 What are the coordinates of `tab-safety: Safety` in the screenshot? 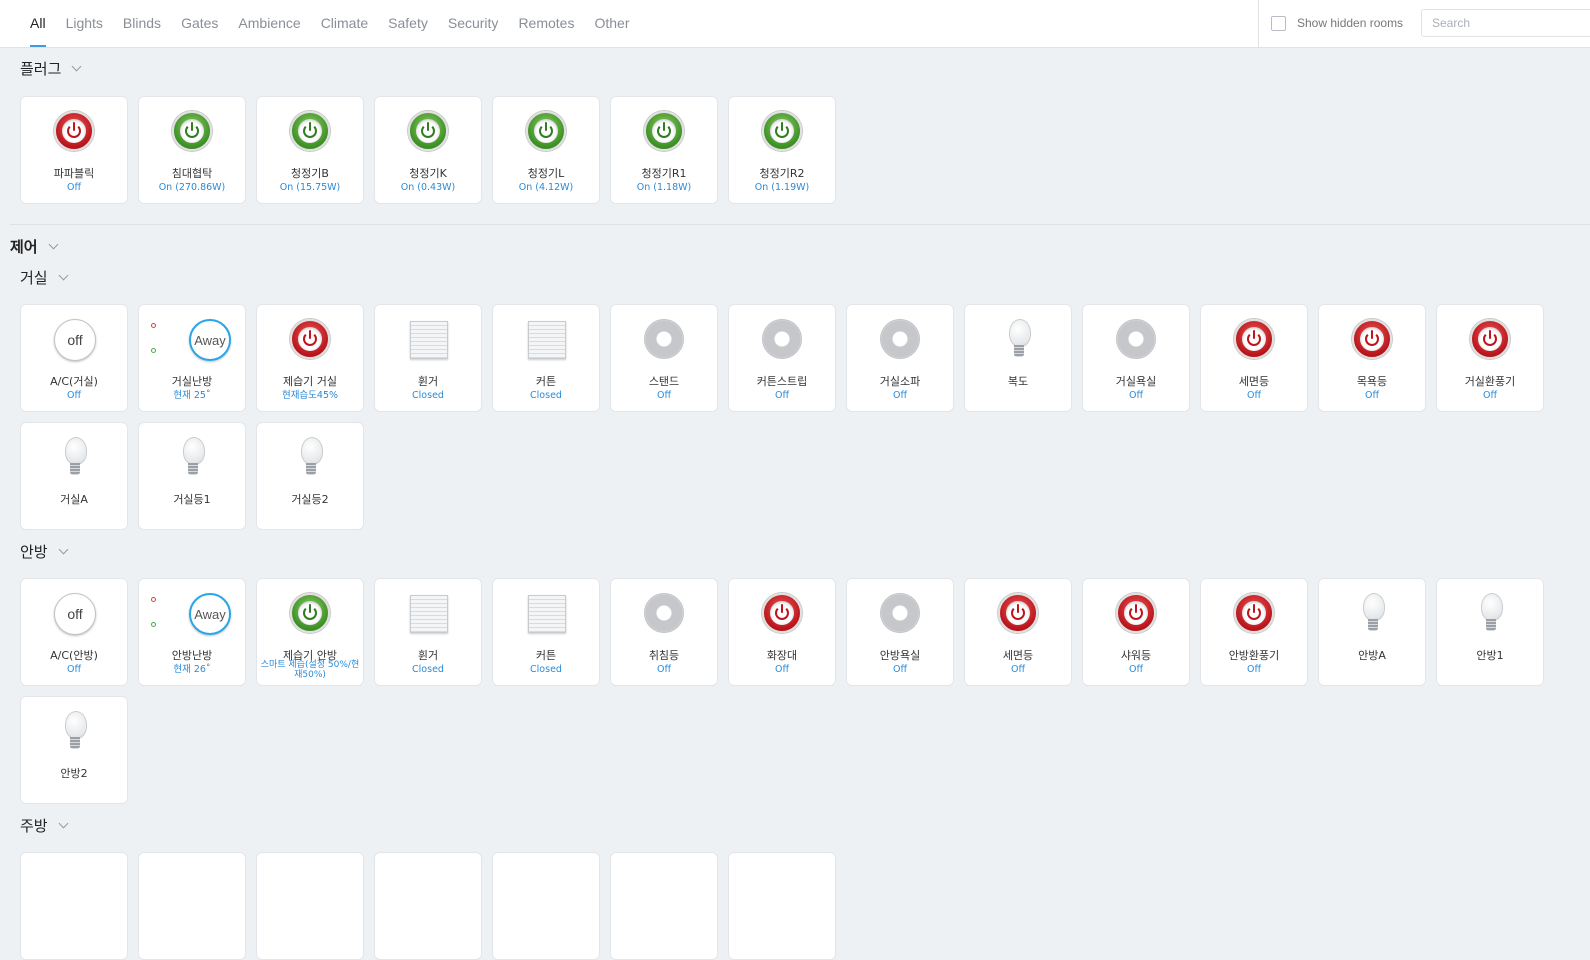 It's located at (408, 23).